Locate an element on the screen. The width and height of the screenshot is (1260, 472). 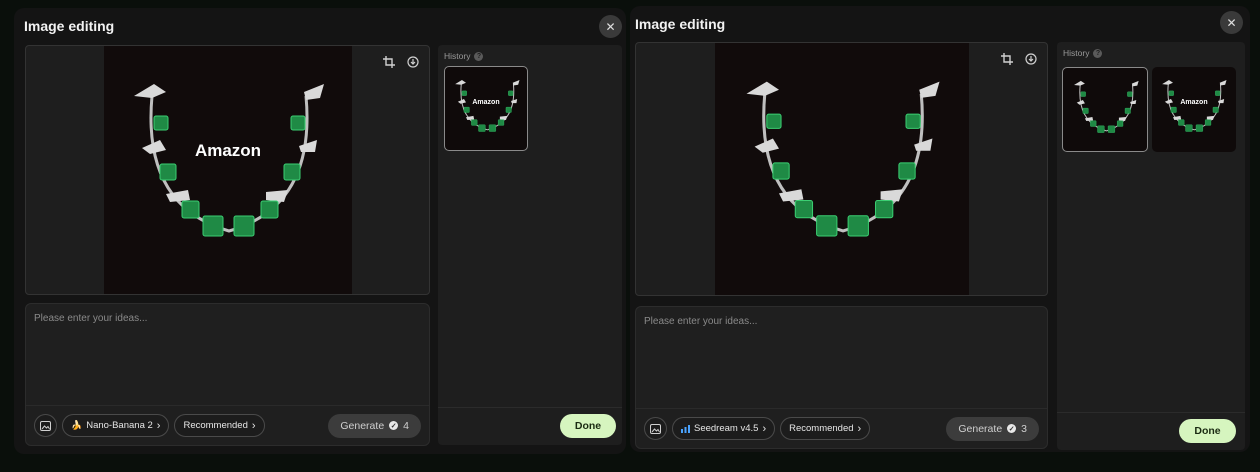
generate-cost: 3 is located at coordinates (1024, 428).